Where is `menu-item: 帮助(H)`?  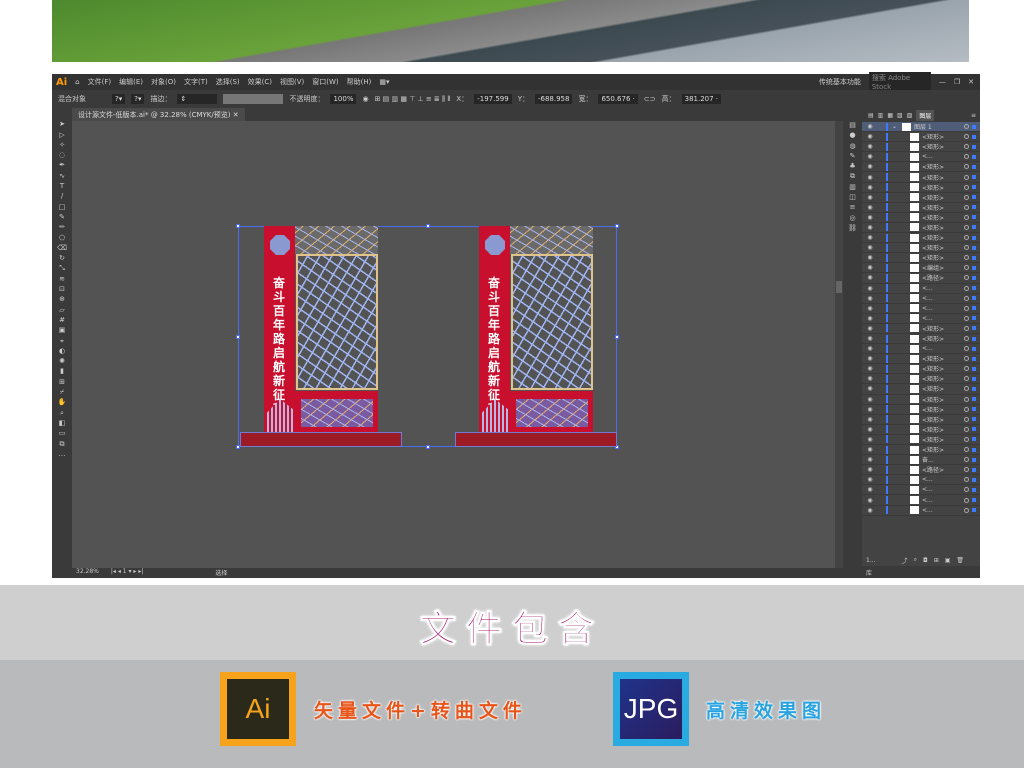
menu-item: 帮助(H) is located at coordinates (359, 82).